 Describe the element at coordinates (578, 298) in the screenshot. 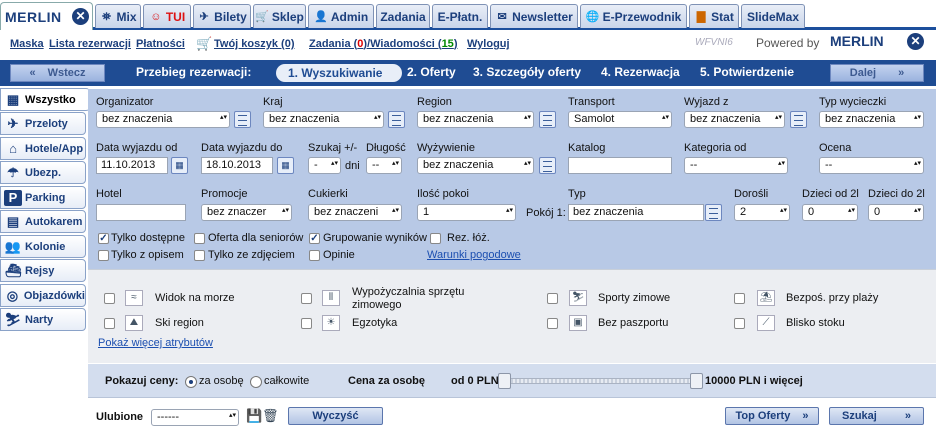

I see `winter-sport-icon: ⛷` at that location.